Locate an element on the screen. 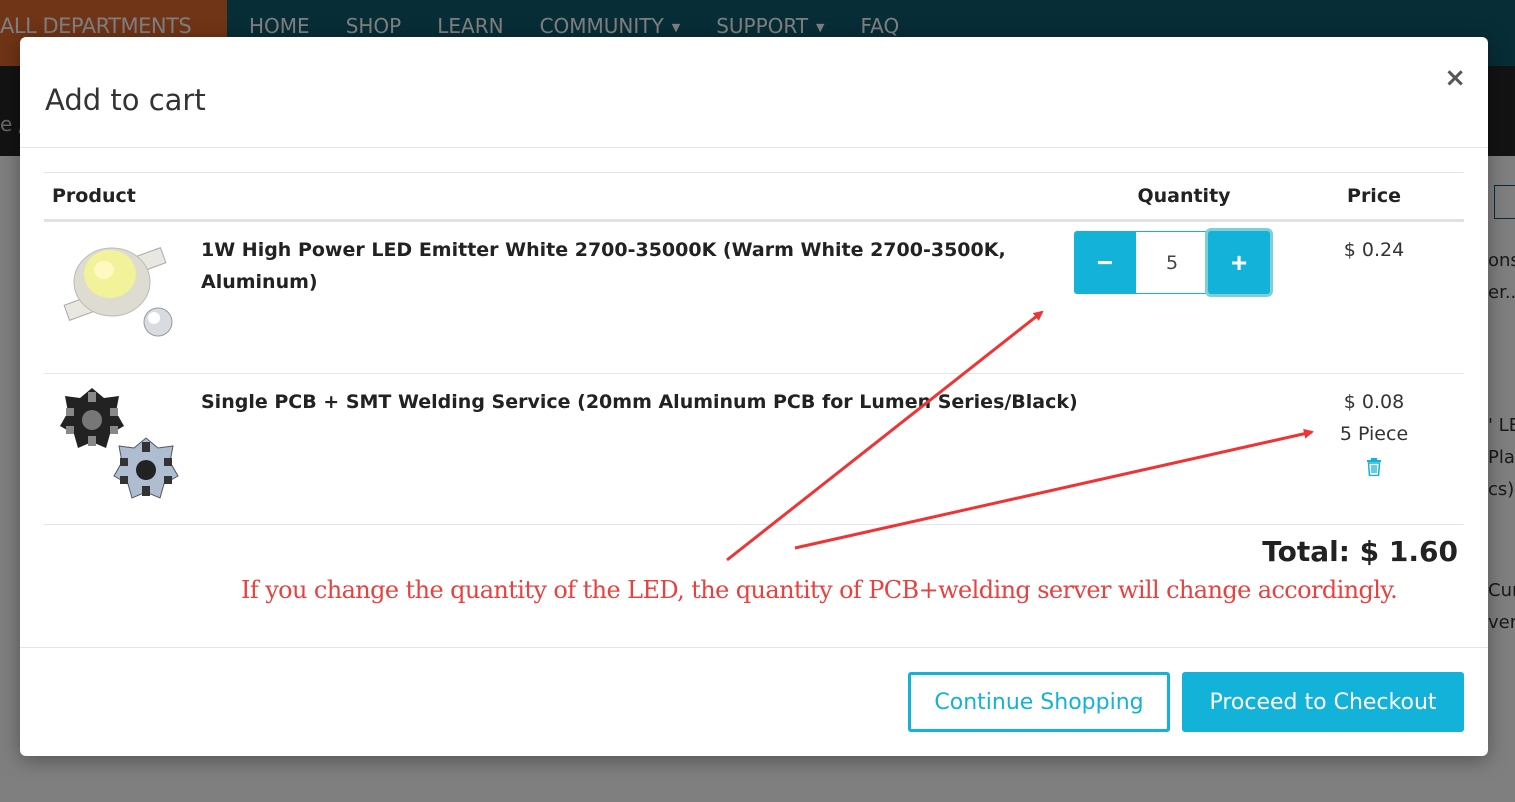 This screenshot has width=1515, height=802. proceed-to-checkout-button: Proceed to Checkout is located at coordinates (1323, 702).